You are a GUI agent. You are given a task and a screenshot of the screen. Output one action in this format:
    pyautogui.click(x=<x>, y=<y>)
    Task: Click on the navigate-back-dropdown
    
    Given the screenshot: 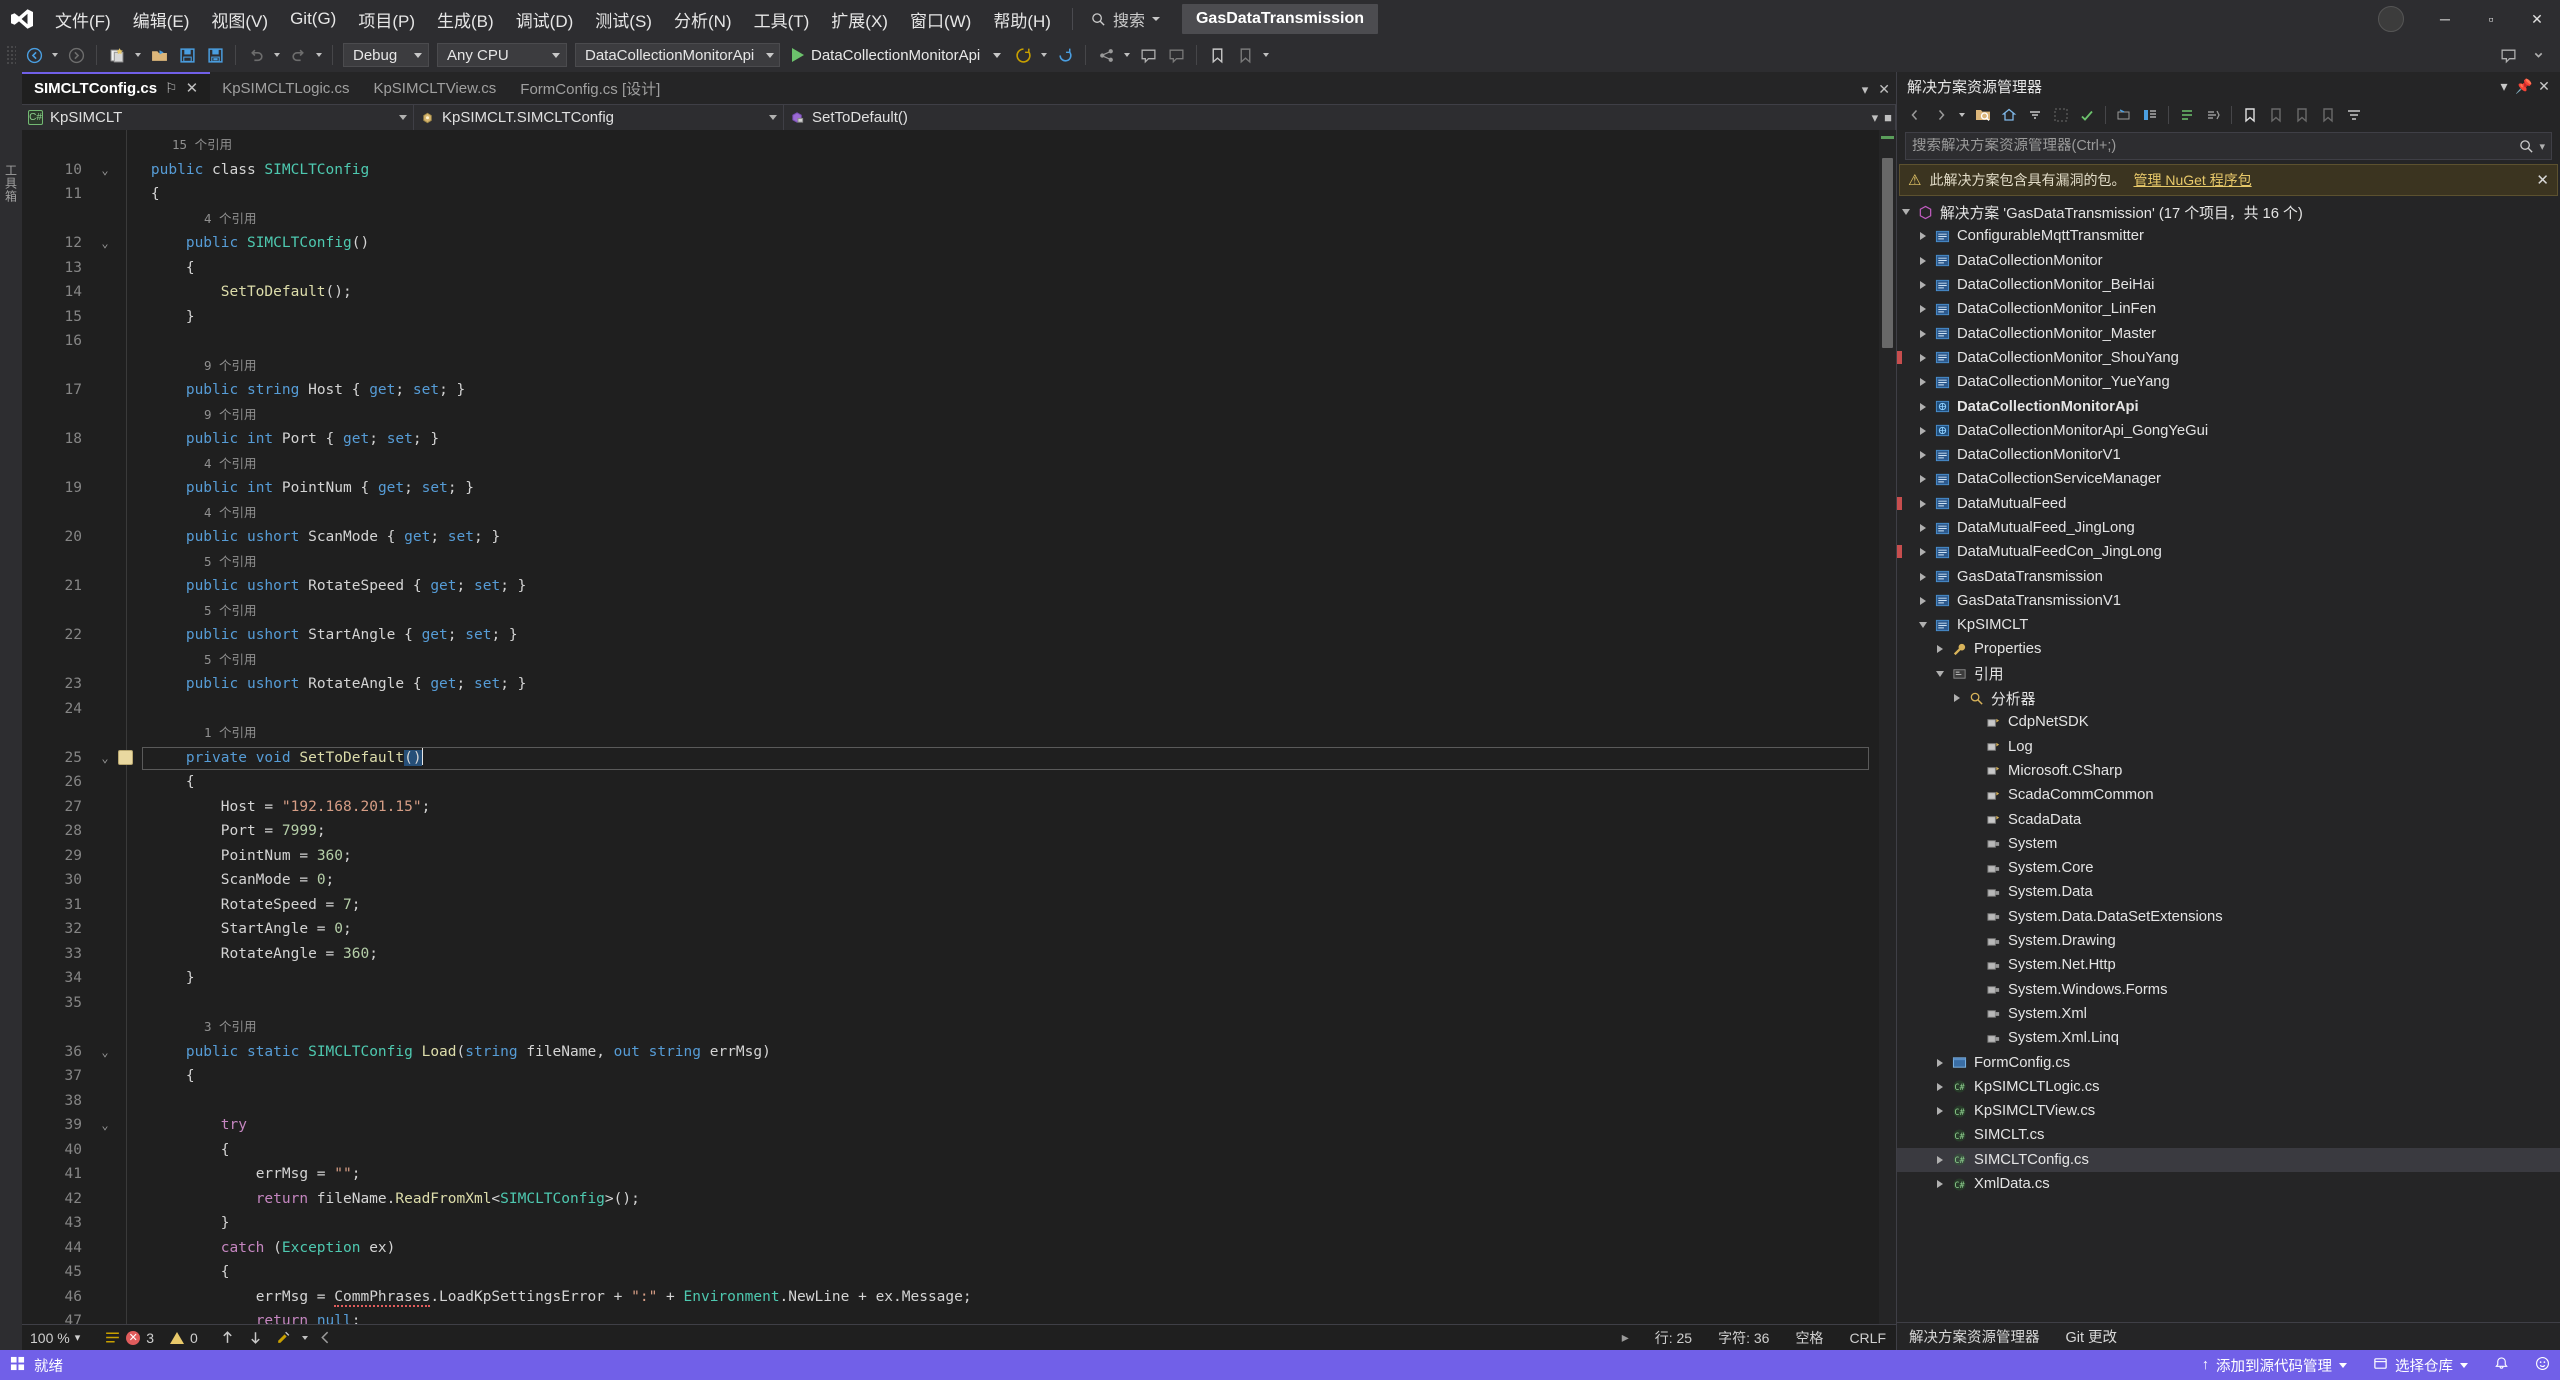 What is the action you would take?
    pyautogui.click(x=55, y=55)
    